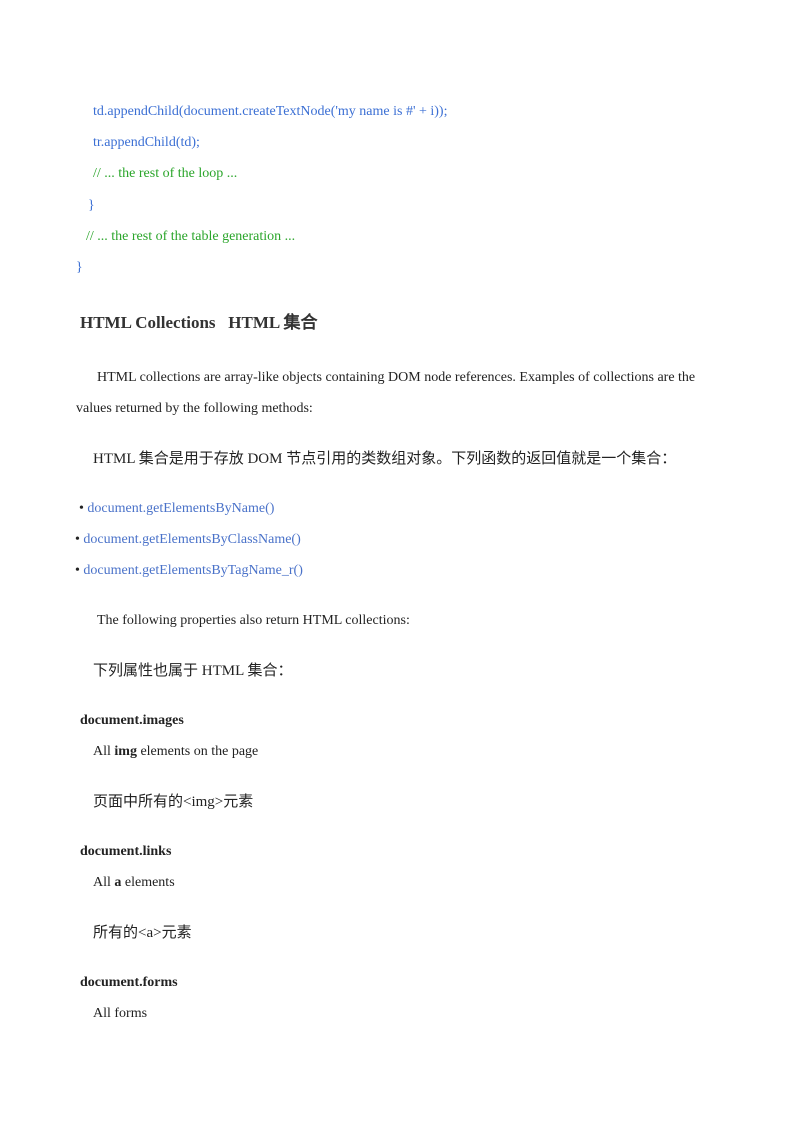 The height and width of the screenshot is (1122, 794). I want to click on desc-bold: img, so click(125, 751).